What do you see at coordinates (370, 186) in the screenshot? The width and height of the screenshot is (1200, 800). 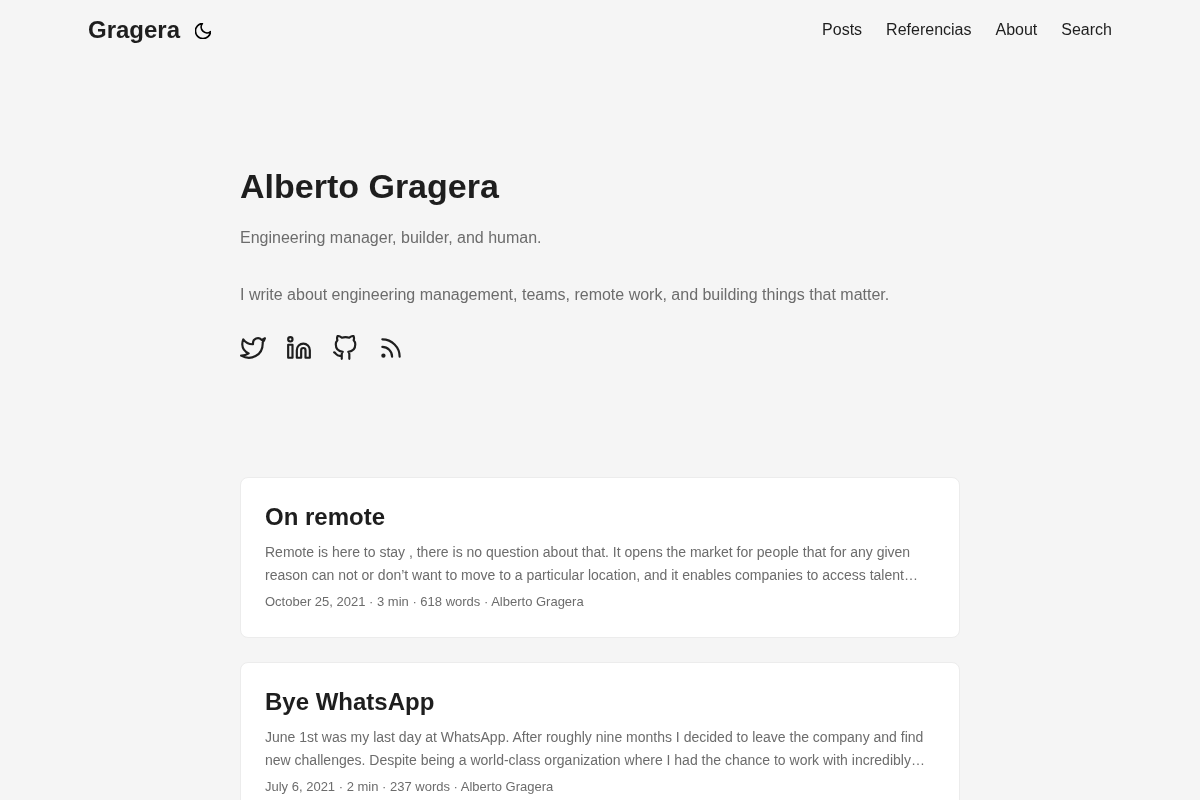 I see `hero-title: Alberto Gragera` at bounding box center [370, 186].